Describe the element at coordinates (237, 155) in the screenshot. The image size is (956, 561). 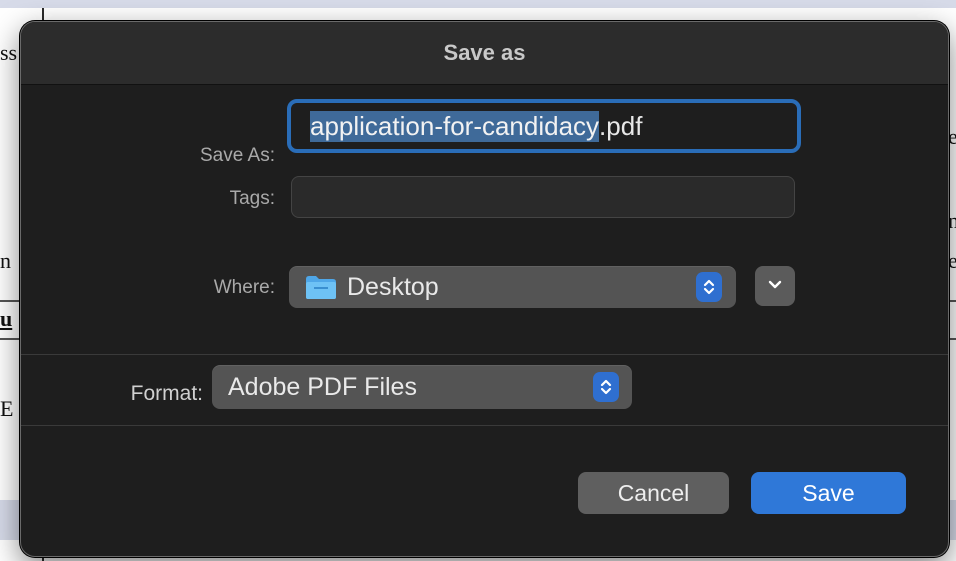
I see `save-as-label: Save As:` at that location.